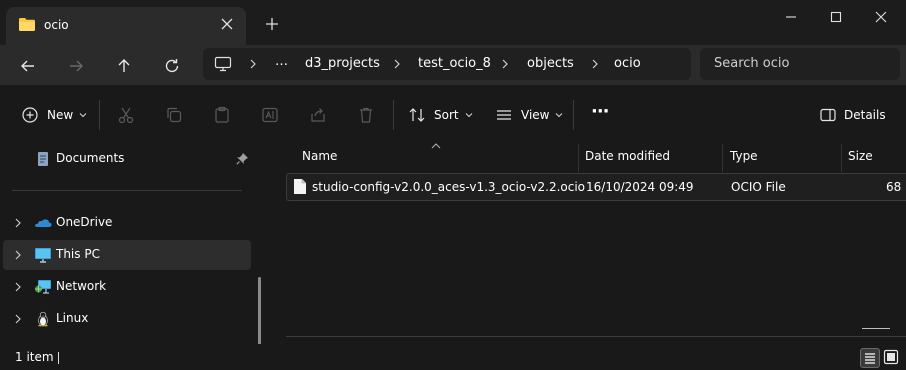 The height and width of the screenshot is (370, 906). What do you see at coordinates (227, 24) in the screenshot?
I see `close-tab-icon` at bounding box center [227, 24].